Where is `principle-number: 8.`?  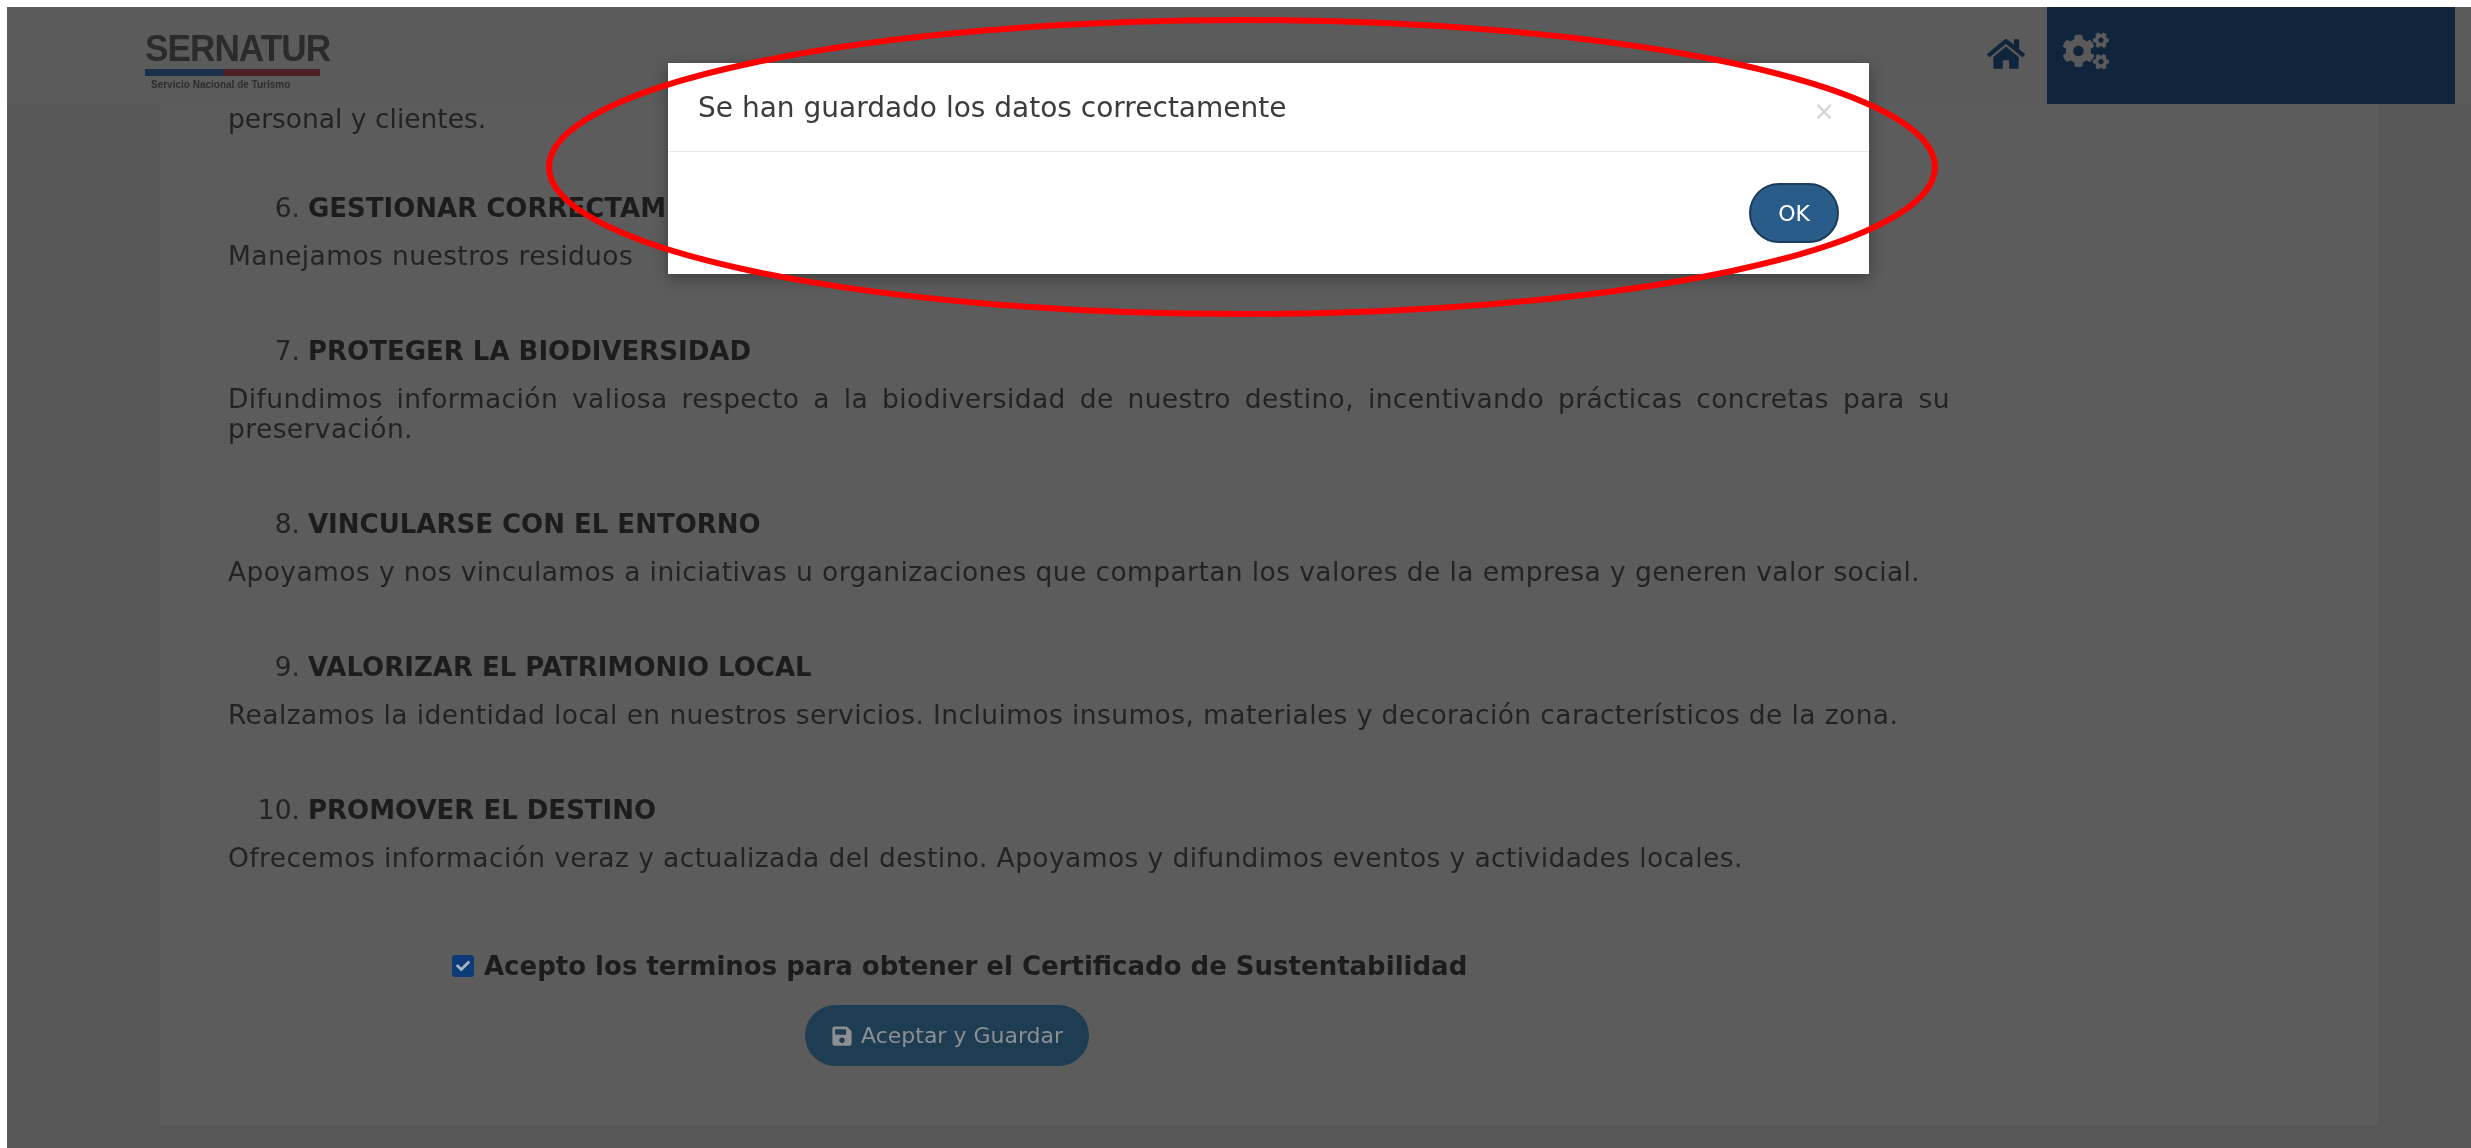
principle-number: 8. is located at coordinates (286, 523).